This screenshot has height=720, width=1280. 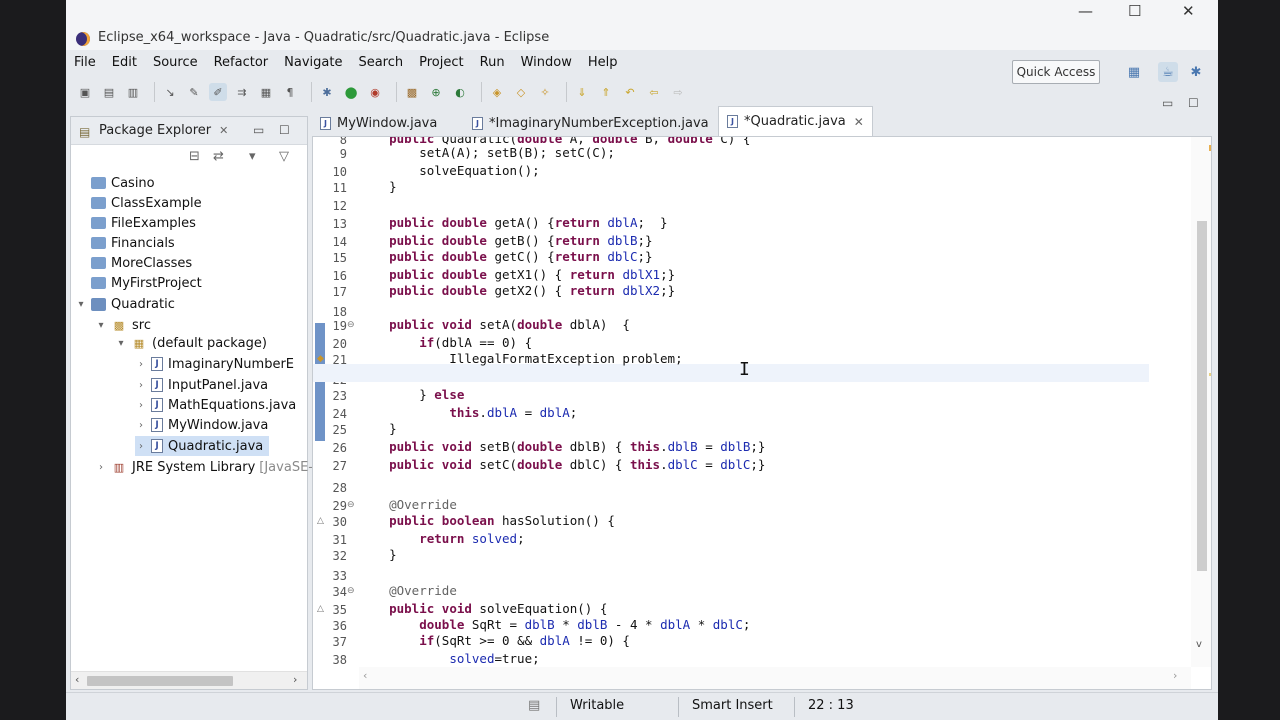 I want to click on tree-item-financials: Financials, so click(x=133, y=243).